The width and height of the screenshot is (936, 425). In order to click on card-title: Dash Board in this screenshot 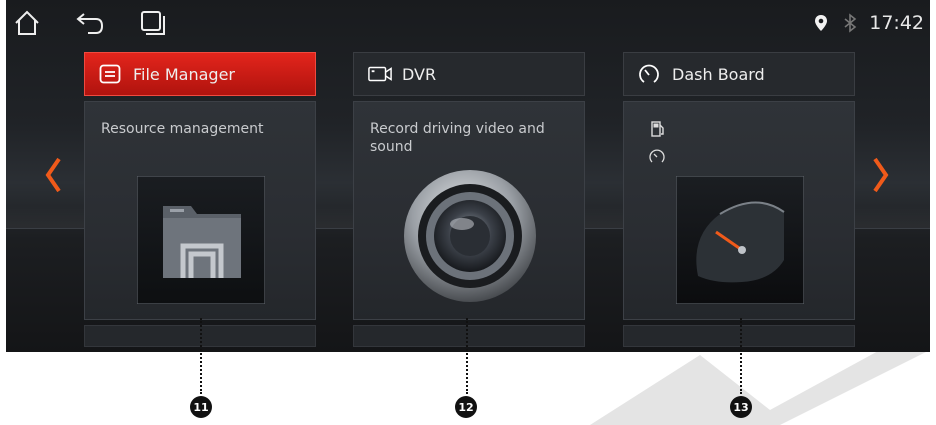, I will do `click(718, 74)`.